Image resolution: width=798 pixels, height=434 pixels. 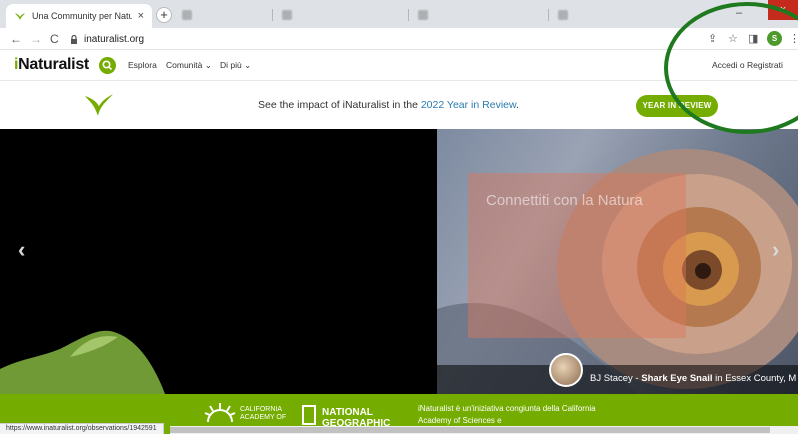 I want to click on fern-image, so click(x=82, y=362).